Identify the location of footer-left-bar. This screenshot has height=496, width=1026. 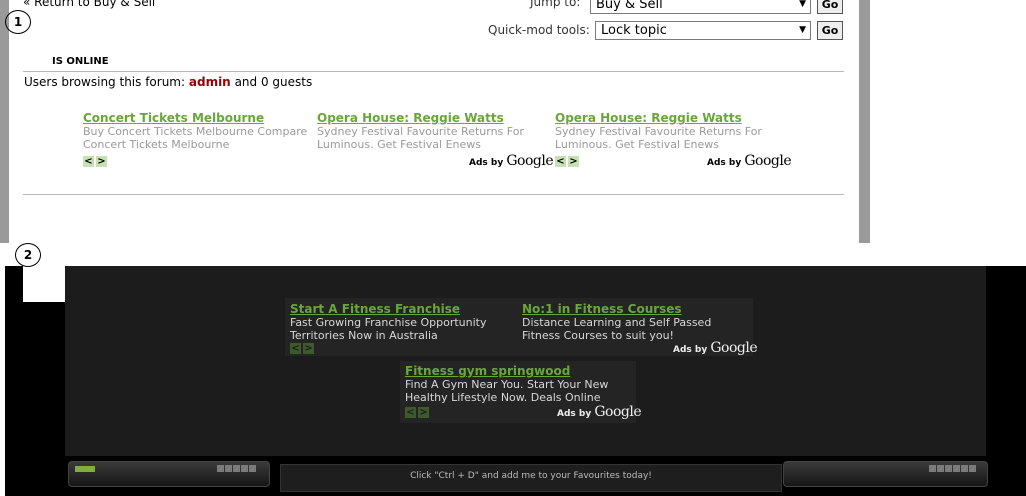
(169, 474).